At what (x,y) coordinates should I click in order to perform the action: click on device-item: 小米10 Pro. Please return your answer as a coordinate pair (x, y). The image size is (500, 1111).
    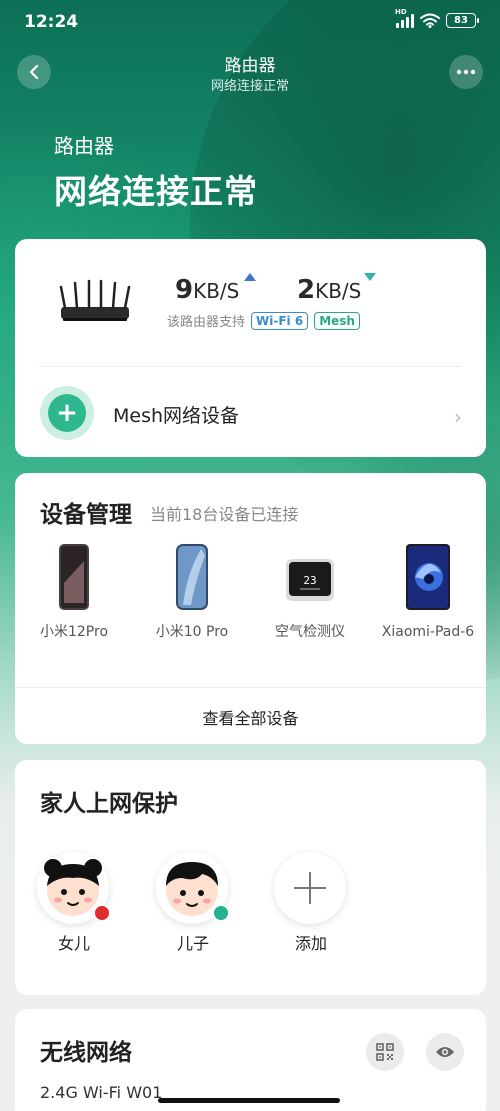
    Looking at the image, I should click on (192, 592).